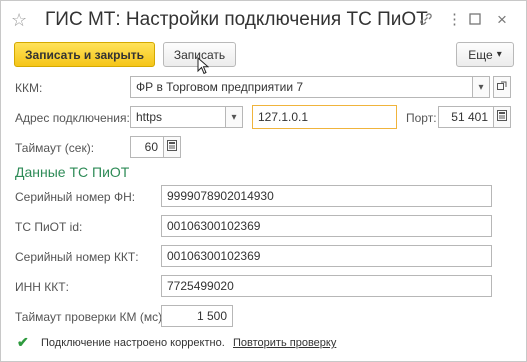  What do you see at coordinates (426, 21) in the screenshot?
I see `link-icon` at bounding box center [426, 21].